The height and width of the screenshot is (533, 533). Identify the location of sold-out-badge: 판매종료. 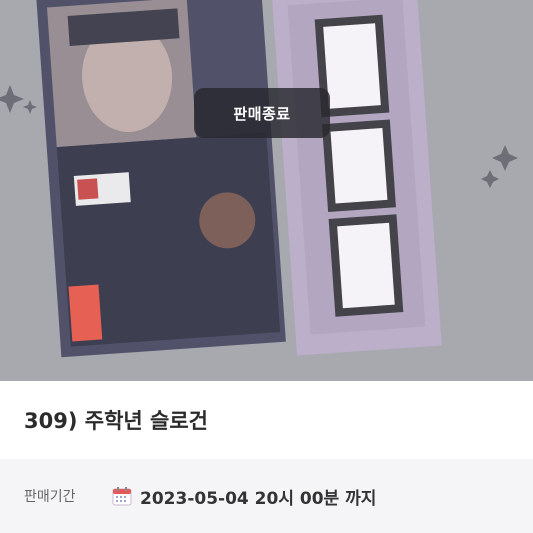
(262, 113).